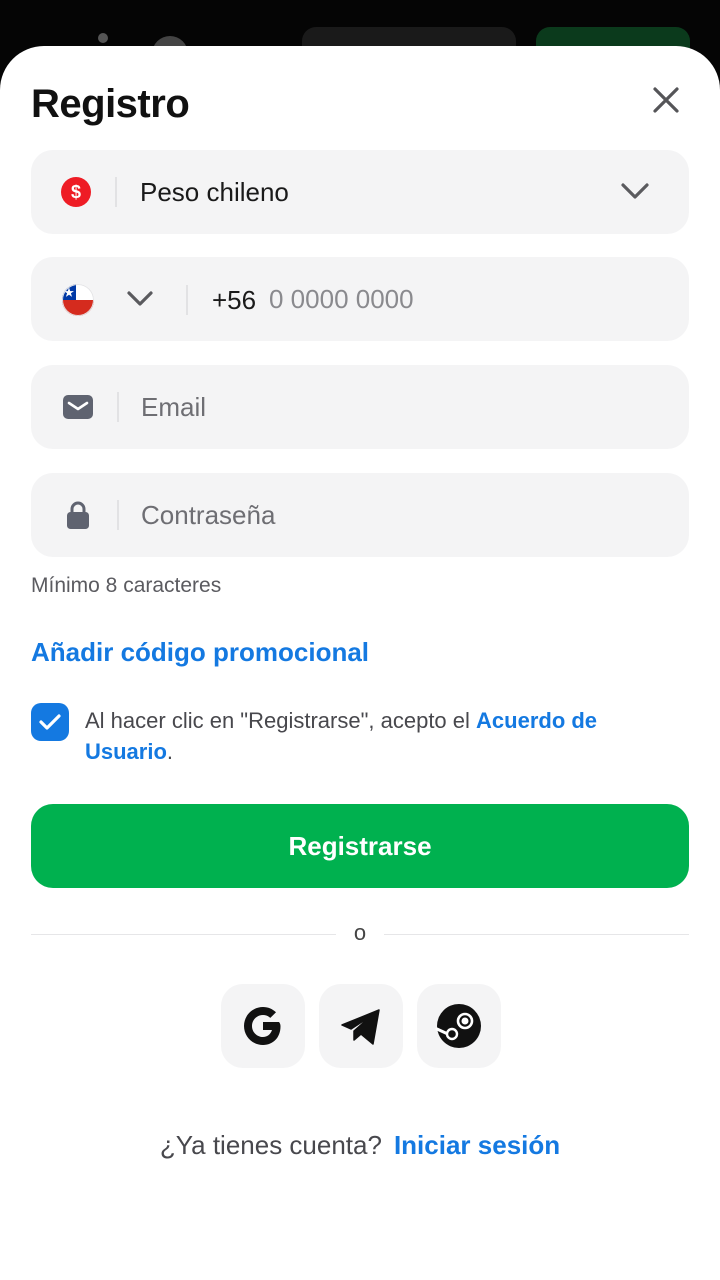  Describe the element at coordinates (401, 407) in the screenshot. I see `email-input` at that location.